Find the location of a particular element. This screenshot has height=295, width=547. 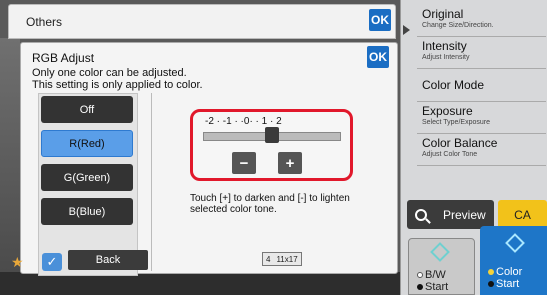

color-selection-group: Off R(Red) G(Green) B(Blue) is located at coordinates (88, 184).